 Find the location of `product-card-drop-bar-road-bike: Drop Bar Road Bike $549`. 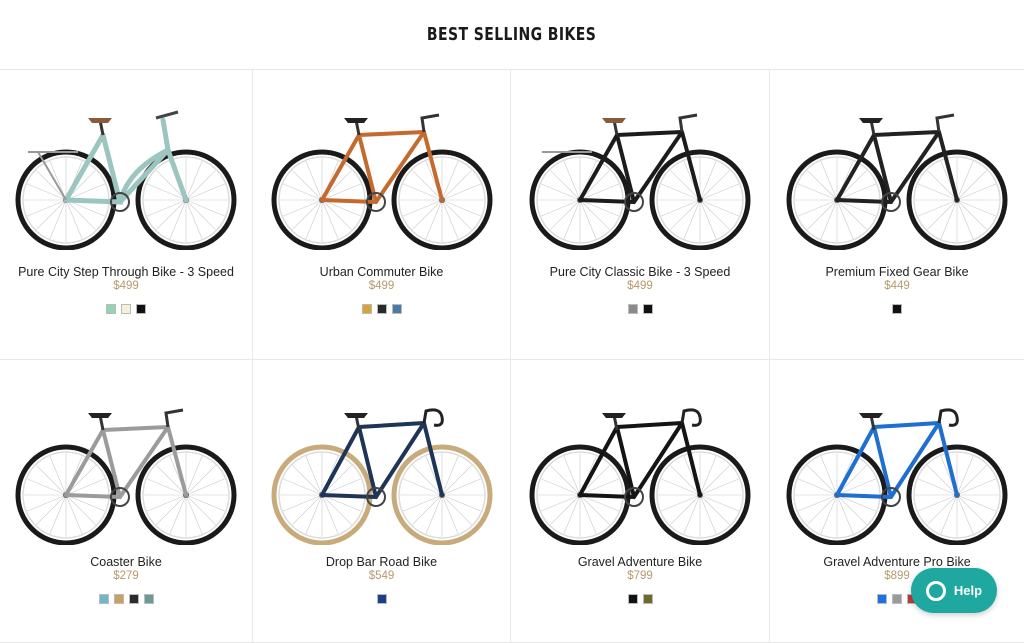

product-card-drop-bar-road-bike: Drop Bar Road Bike $549 is located at coordinates (382, 501).